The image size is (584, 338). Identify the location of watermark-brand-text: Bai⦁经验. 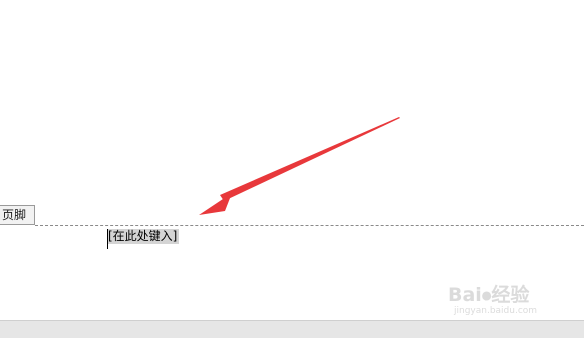
(489, 295).